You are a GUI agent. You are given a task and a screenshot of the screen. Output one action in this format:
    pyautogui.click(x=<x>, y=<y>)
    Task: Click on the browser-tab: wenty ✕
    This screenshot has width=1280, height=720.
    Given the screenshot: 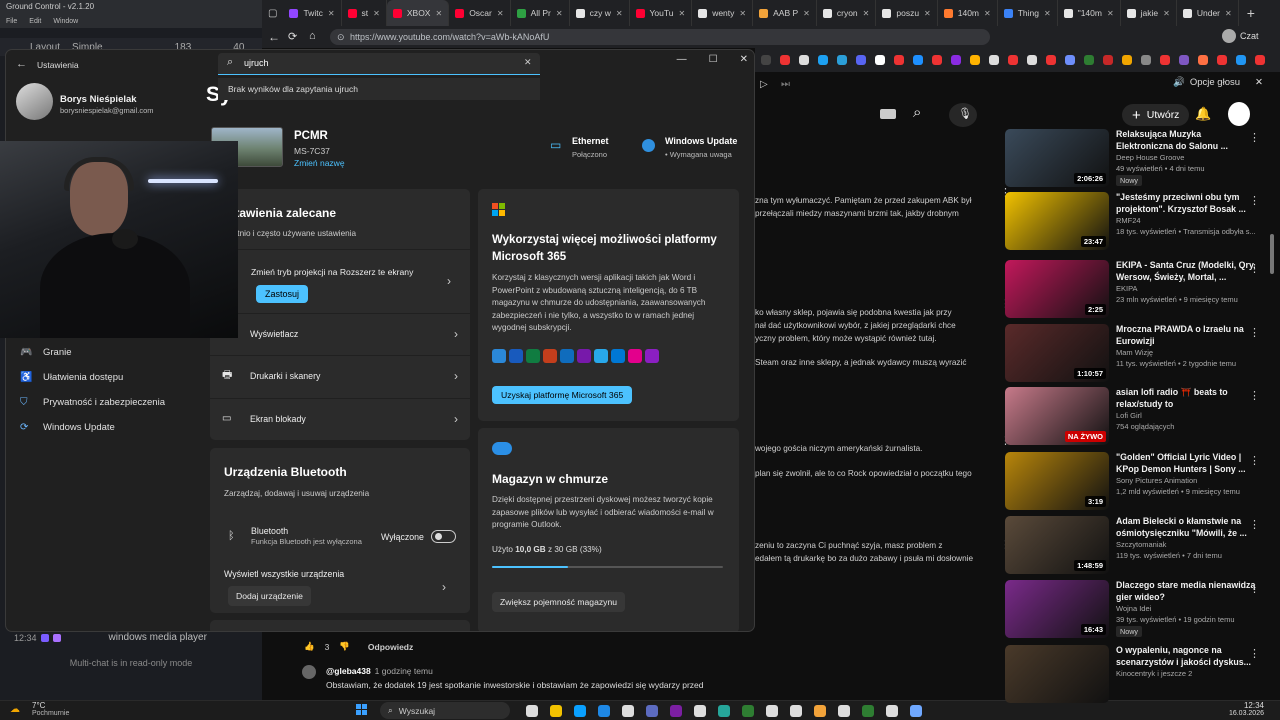 What is the action you would take?
    pyautogui.click(x=723, y=13)
    